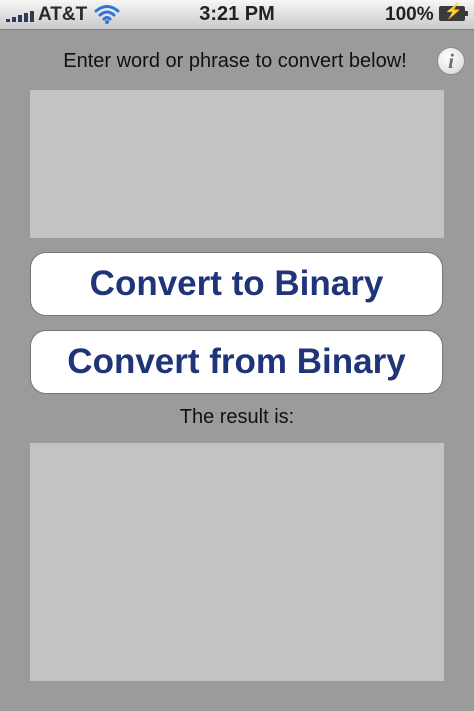  What do you see at coordinates (236, 284) in the screenshot?
I see `convert-to-binary-button: Convert to Binary` at bounding box center [236, 284].